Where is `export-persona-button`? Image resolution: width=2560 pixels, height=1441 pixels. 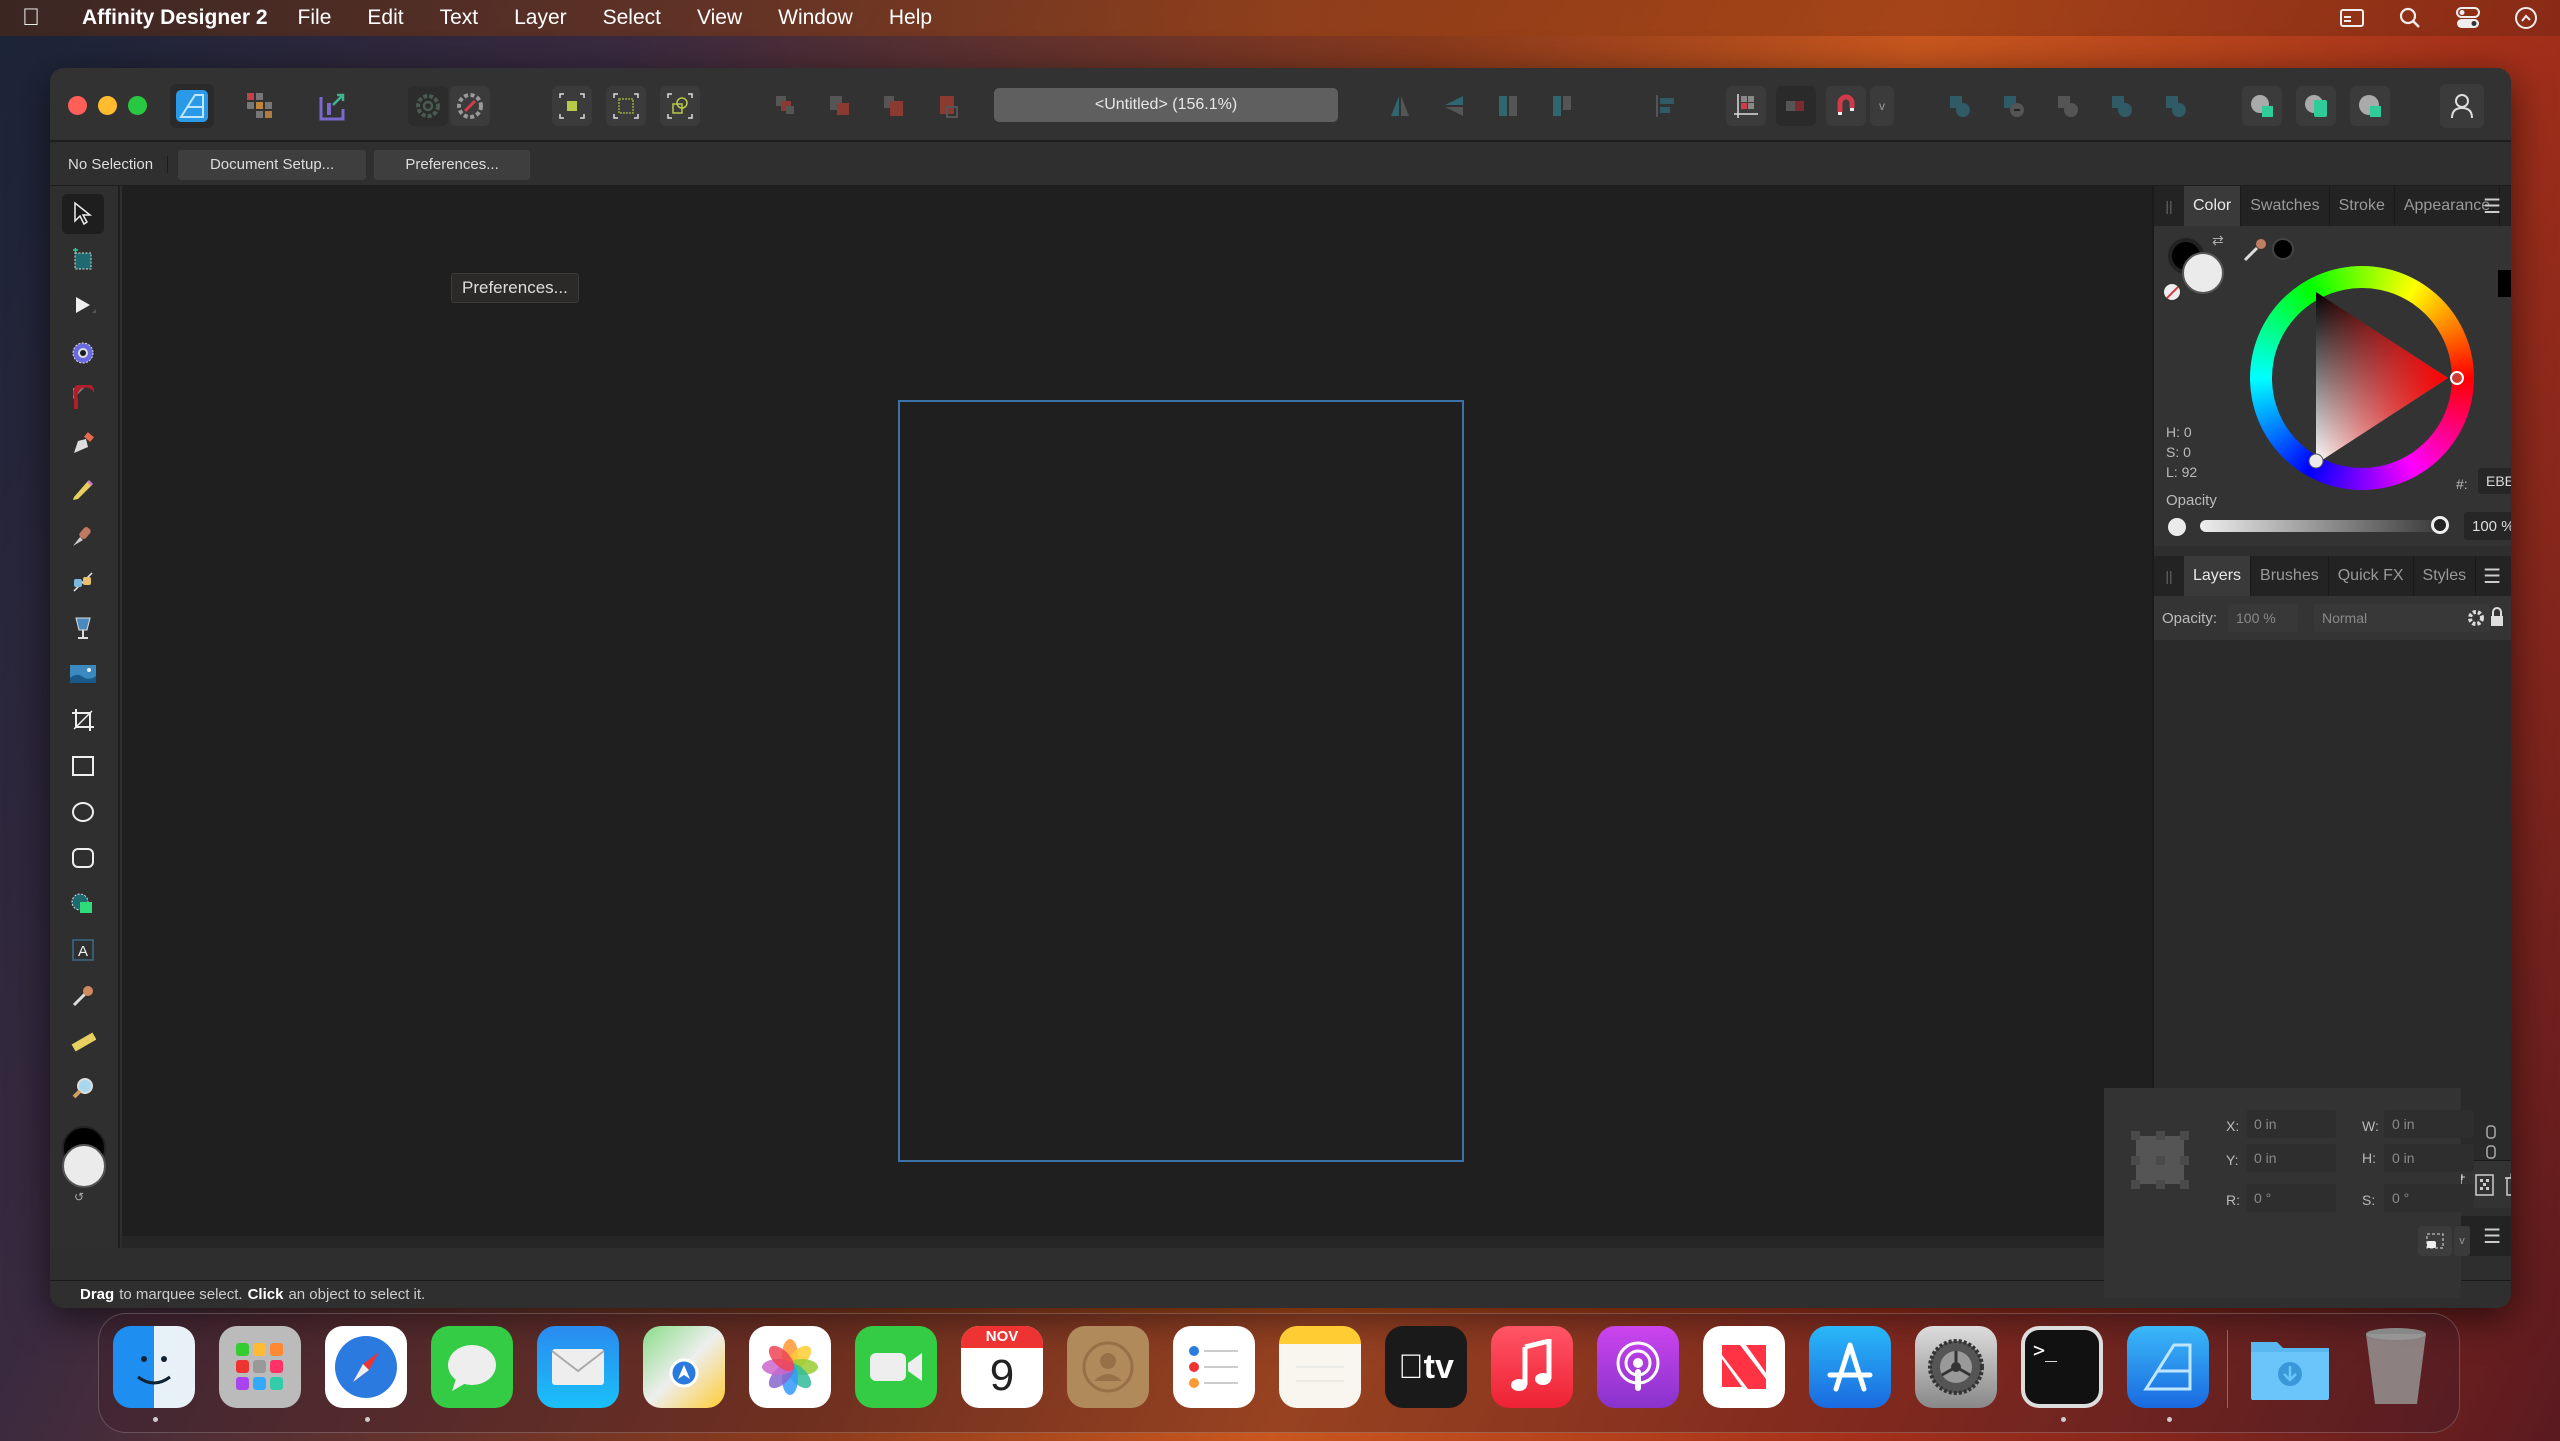 export-persona-button is located at coordinates (332, 106).